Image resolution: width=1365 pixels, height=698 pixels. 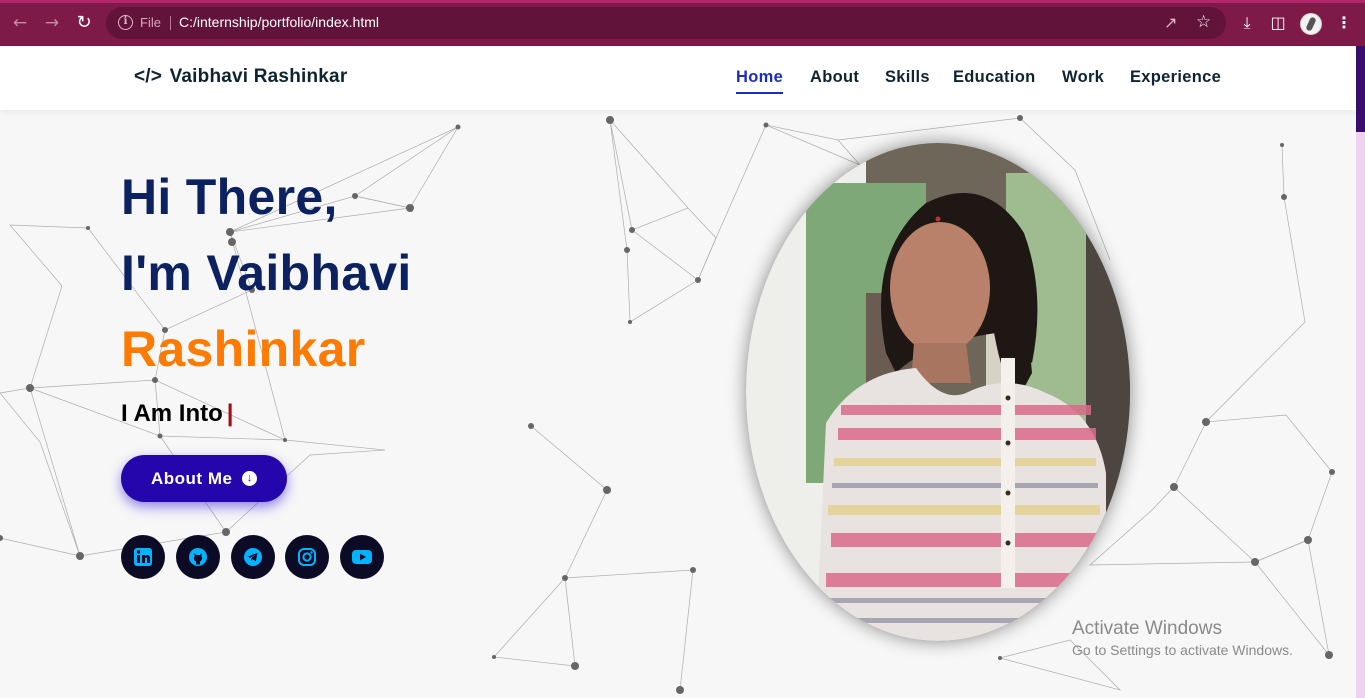 I want to click on typing-text: I Am Into, so click(x=172, y=413).